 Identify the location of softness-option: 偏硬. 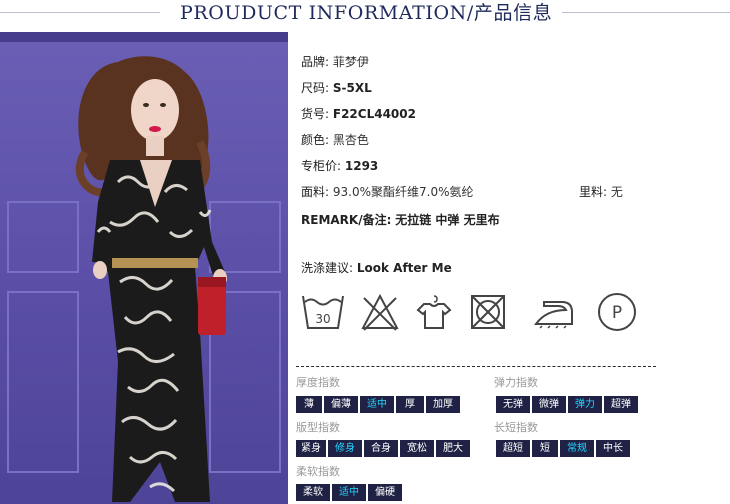
(385, 492).